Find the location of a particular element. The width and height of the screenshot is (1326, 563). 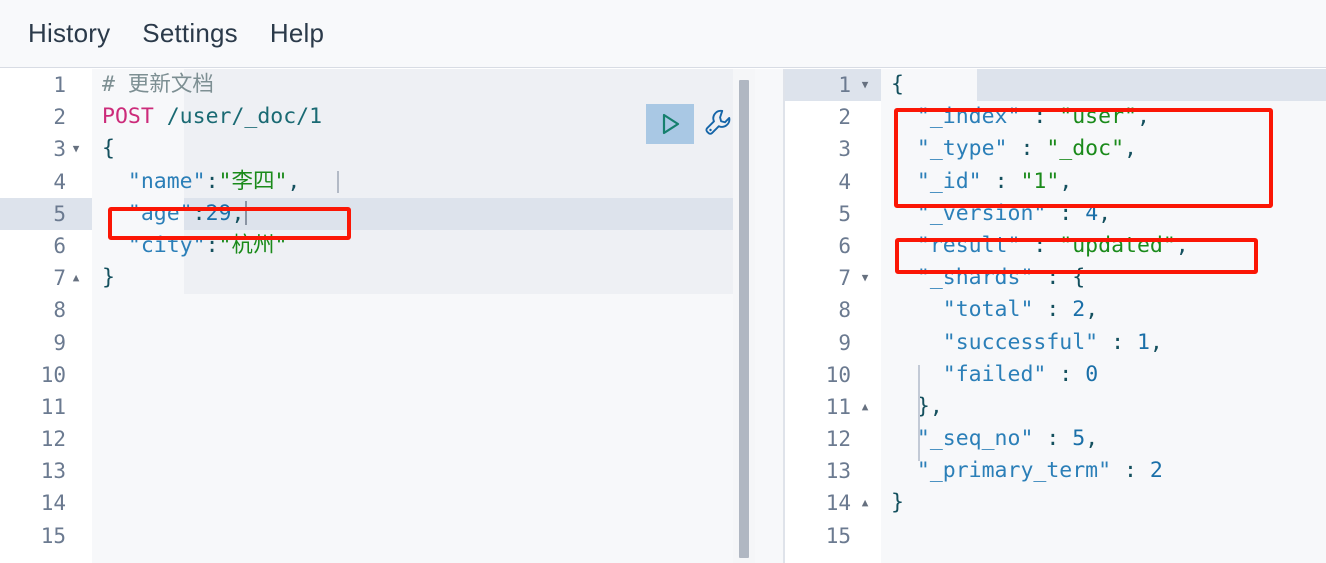

response-line-5: "_version" : 4, is located at coordinates (1103, 214).